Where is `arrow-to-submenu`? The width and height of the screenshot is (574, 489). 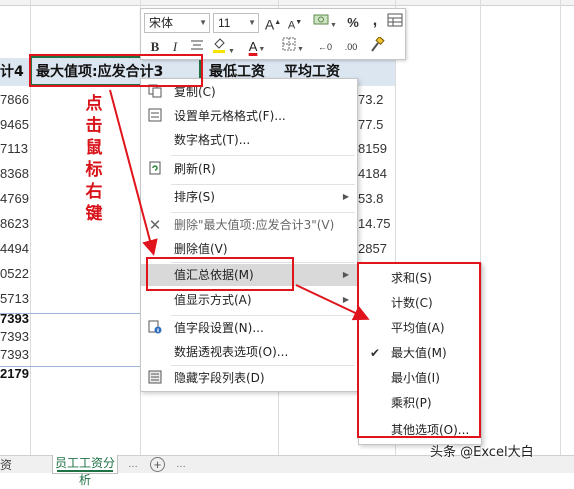 arrow-to-submenu is located at coordinates (332, 302).